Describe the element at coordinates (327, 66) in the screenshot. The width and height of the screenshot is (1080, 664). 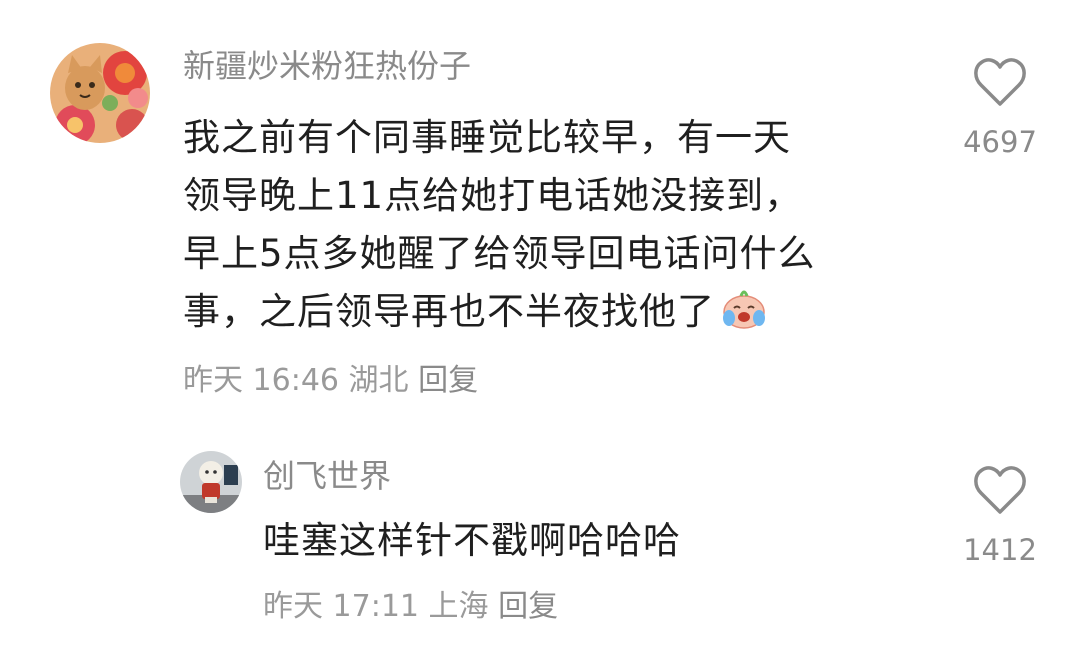
I see `comment-username: 新疆炒米粉狂热份子` at that location.